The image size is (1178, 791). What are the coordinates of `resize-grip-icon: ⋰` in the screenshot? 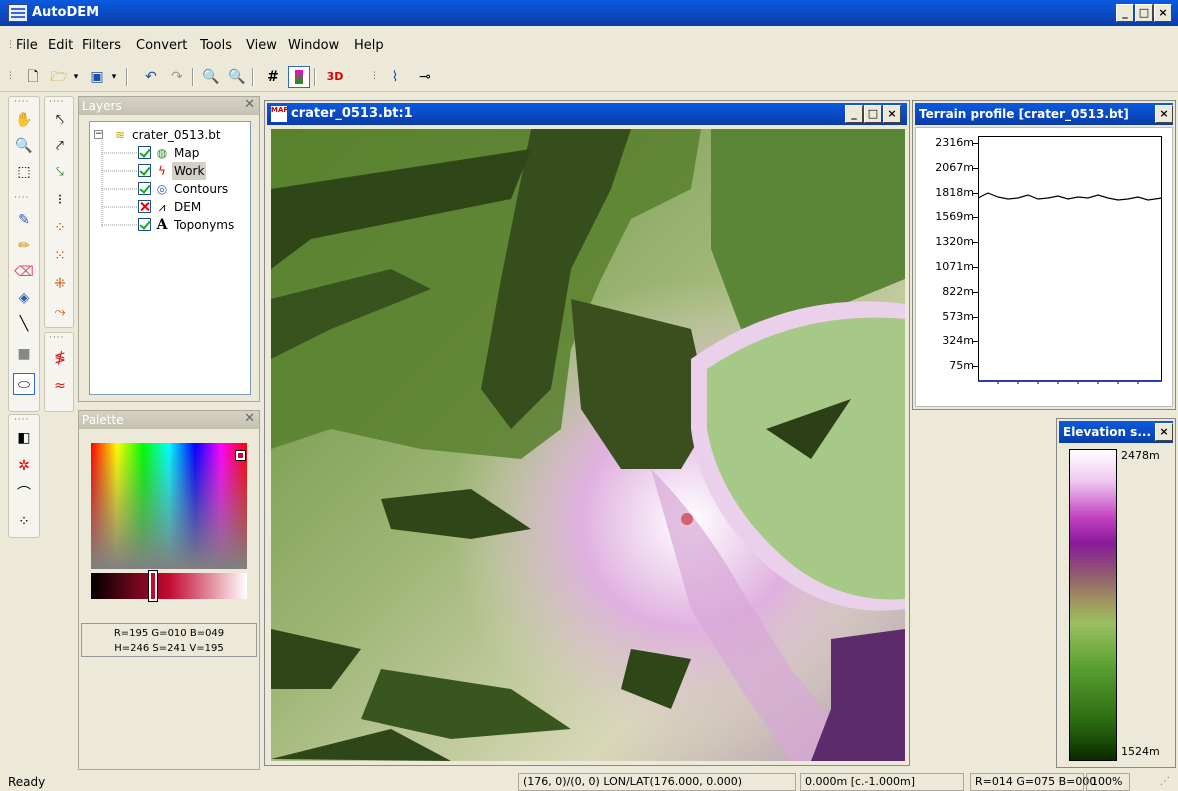 It's located at (1165, 781).